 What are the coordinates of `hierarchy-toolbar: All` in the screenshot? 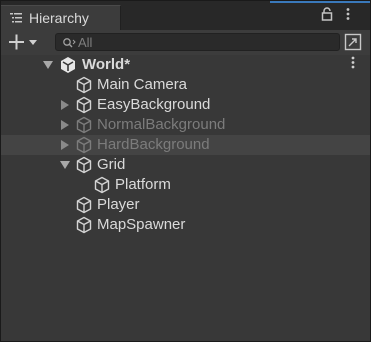 It's located at (185, 43).